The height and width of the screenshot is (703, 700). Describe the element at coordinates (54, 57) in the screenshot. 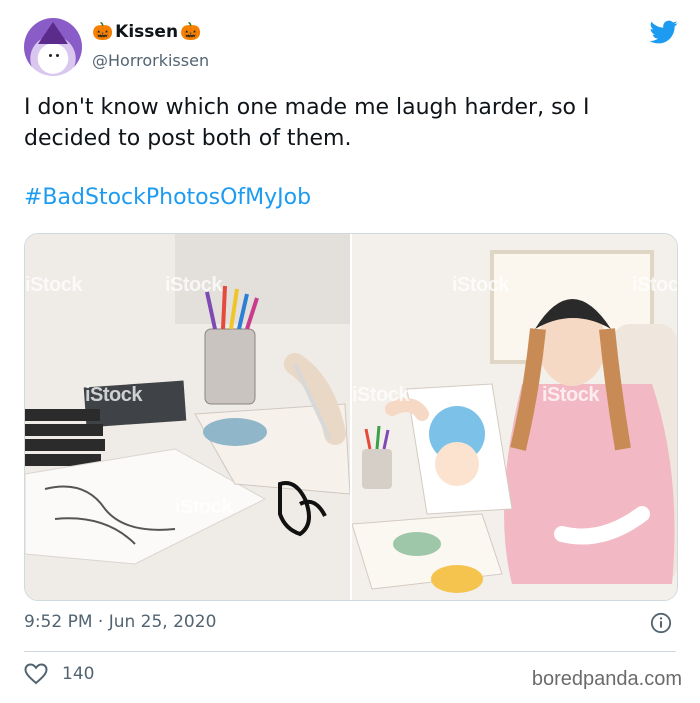

I see `cat-graphic` at that location.